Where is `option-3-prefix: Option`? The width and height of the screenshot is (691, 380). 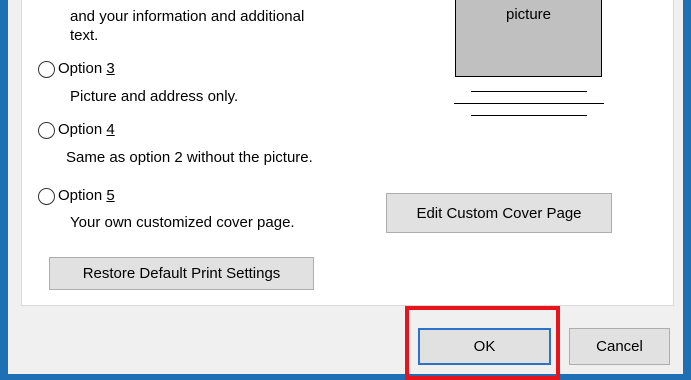
option-3-prefix: Option is located at coordinates (82, 68).